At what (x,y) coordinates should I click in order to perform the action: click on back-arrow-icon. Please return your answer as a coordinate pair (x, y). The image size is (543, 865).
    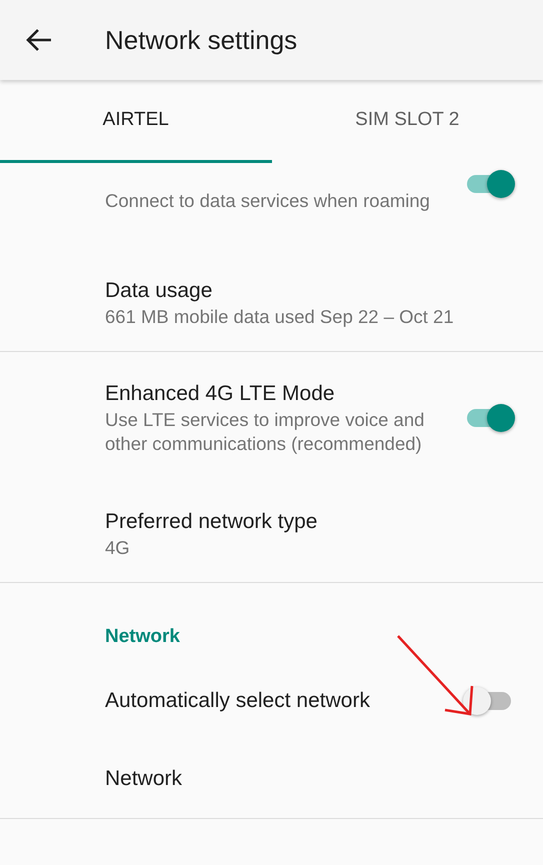
    Looking at the image, I should click on (39, 40).